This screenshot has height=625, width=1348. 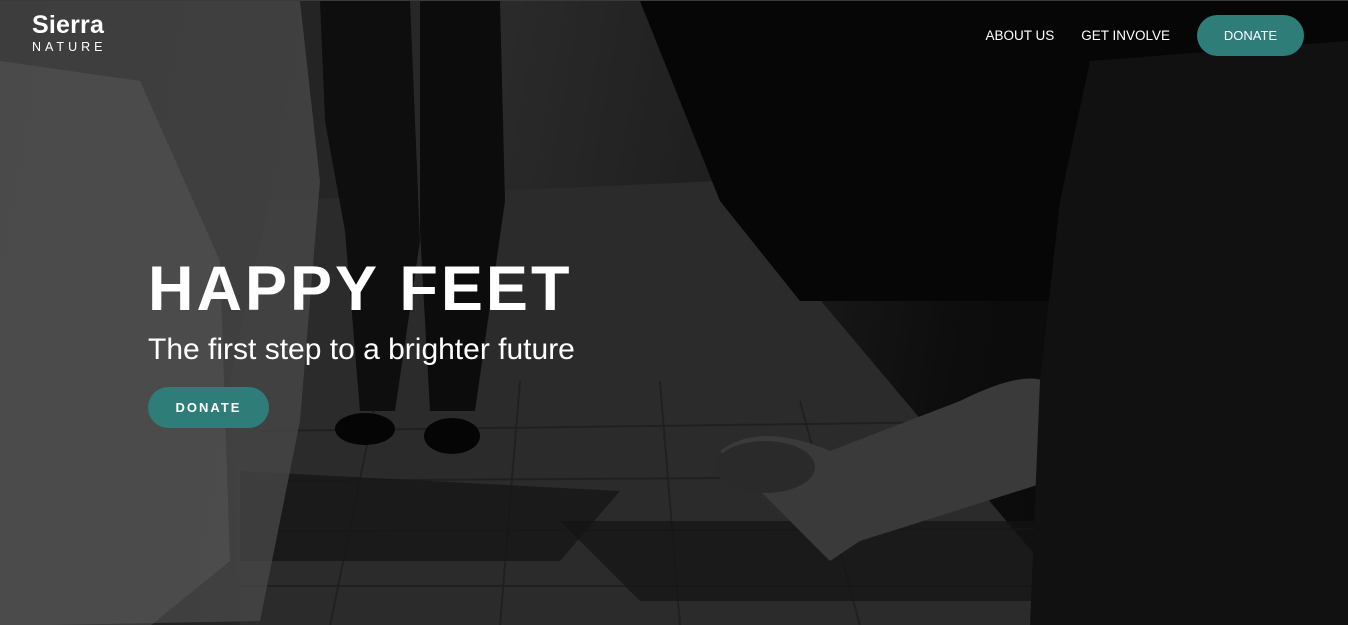 What do you see at coordinates (1019, 35) in the screenshot?
I see `nav-link-about-us: ABOUT US` at bounding box center [1019, 35].